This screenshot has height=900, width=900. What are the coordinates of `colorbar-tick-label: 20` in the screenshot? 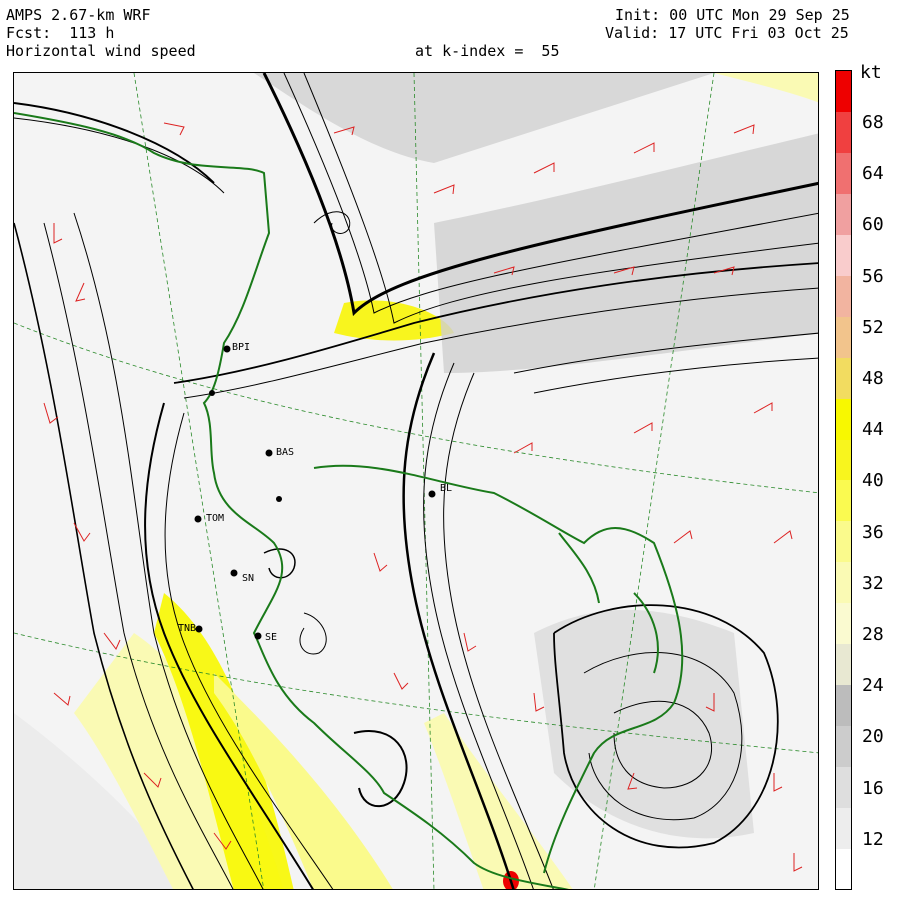 It's located at (873, 737).